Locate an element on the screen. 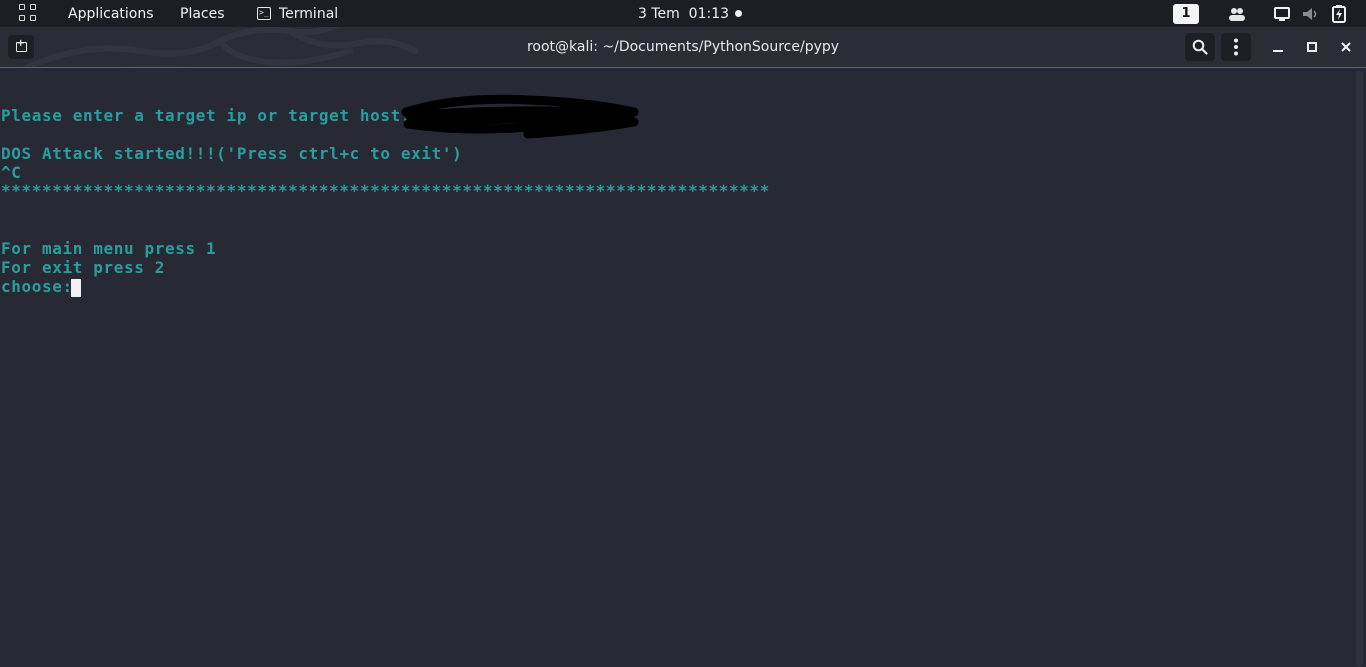 This screenshot has width=1366, height=667. terminal-line-choose: choose: is located at coordinates (37, 286).